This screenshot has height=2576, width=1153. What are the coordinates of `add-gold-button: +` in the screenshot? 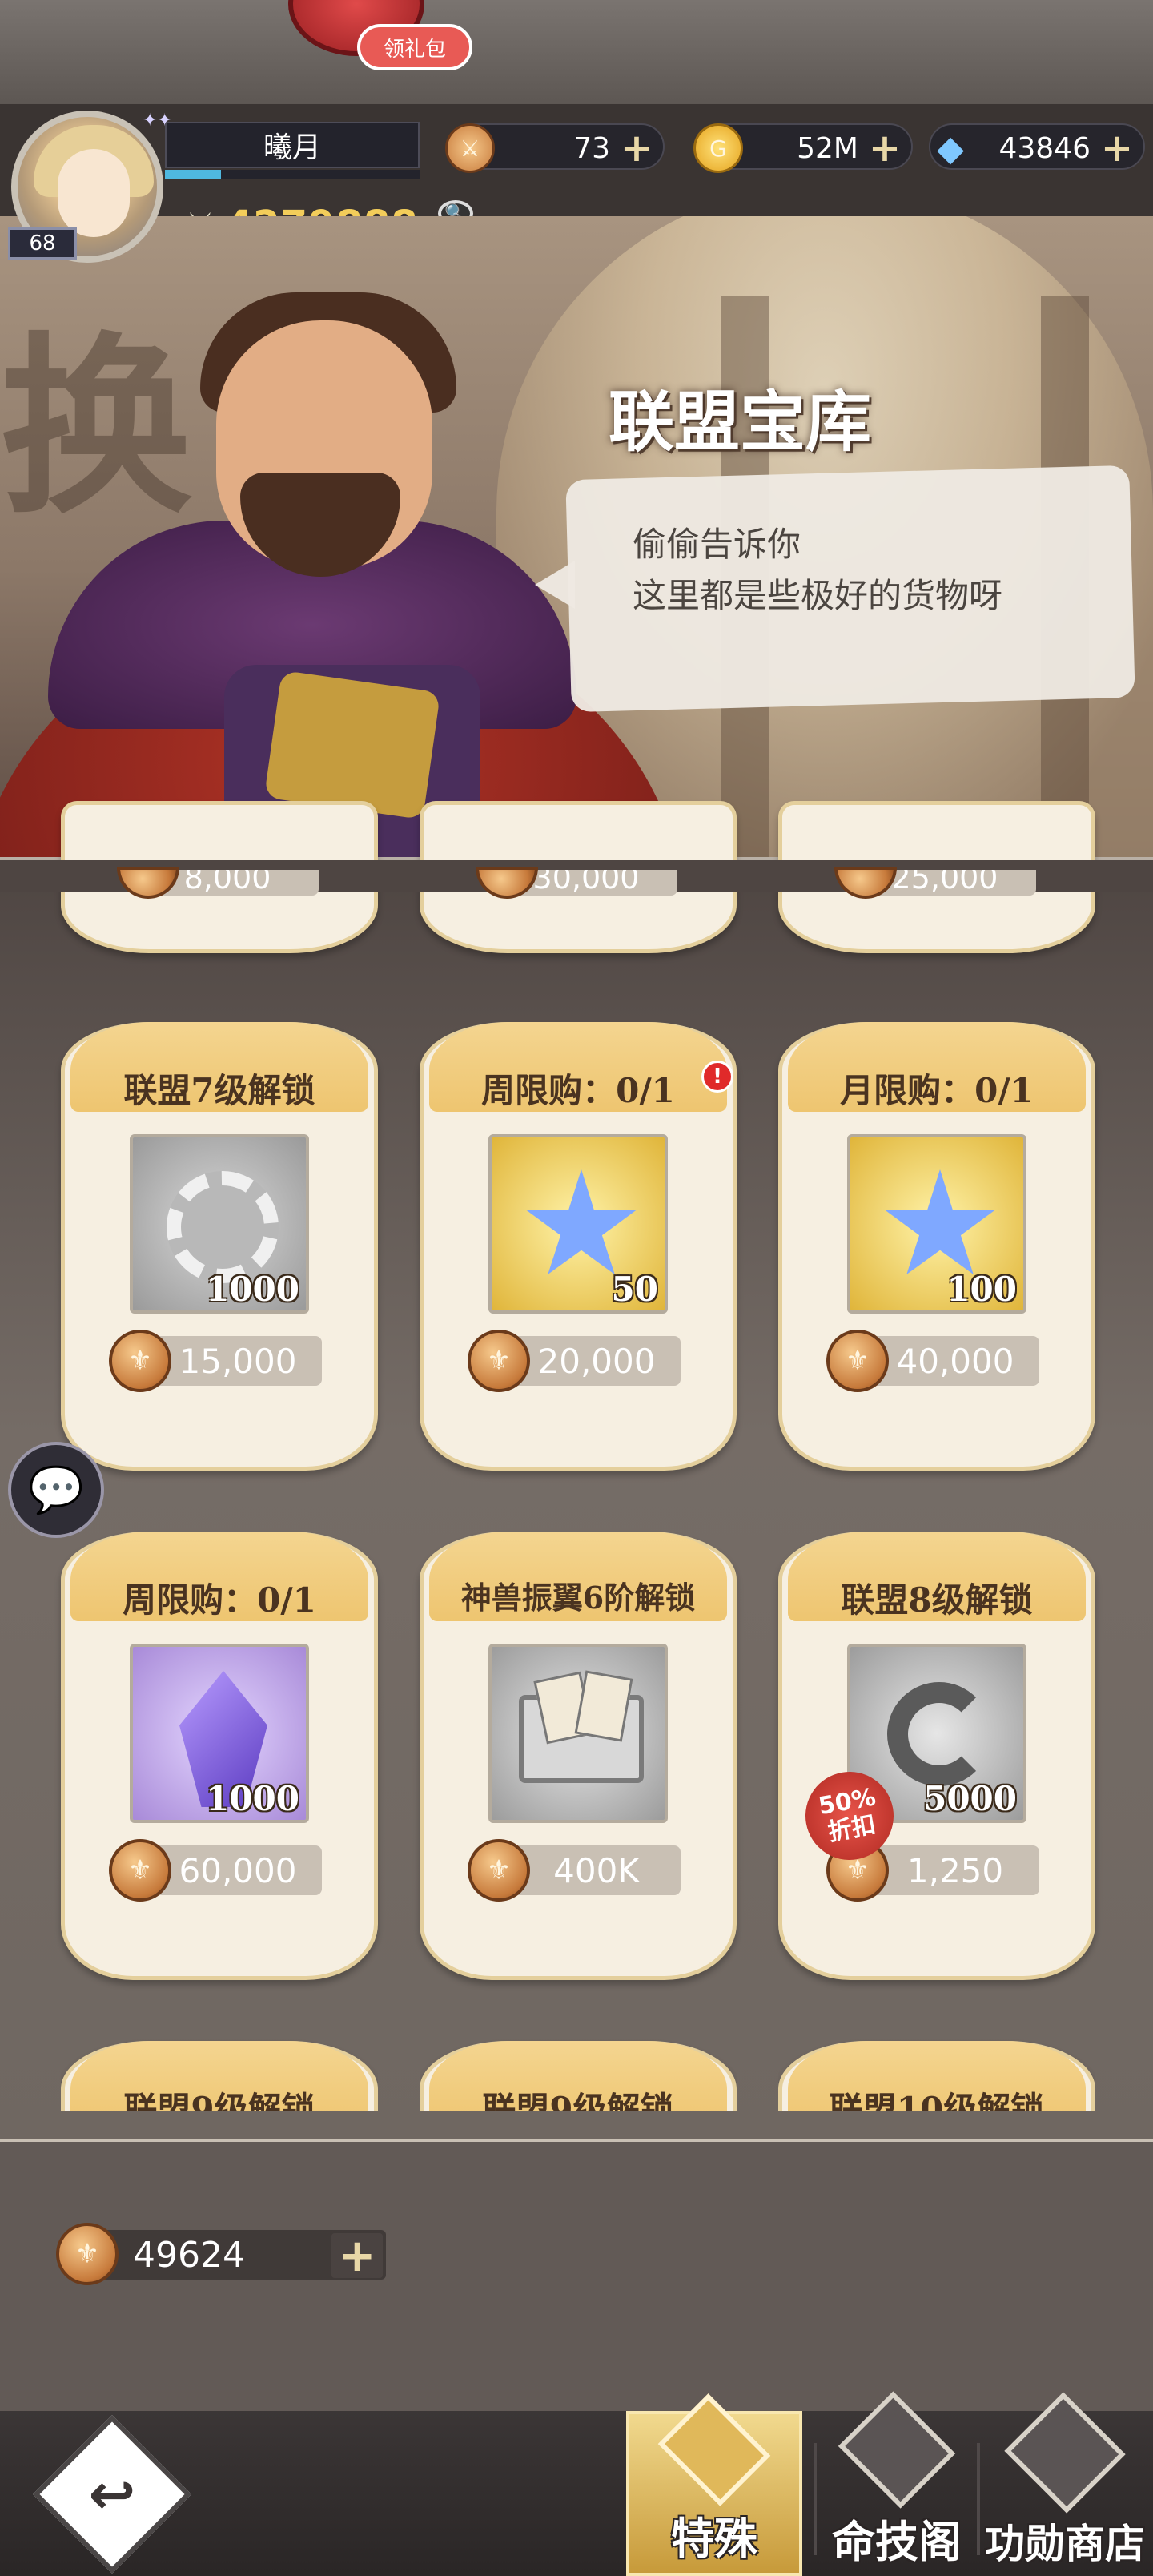 It's located at (885, 148).